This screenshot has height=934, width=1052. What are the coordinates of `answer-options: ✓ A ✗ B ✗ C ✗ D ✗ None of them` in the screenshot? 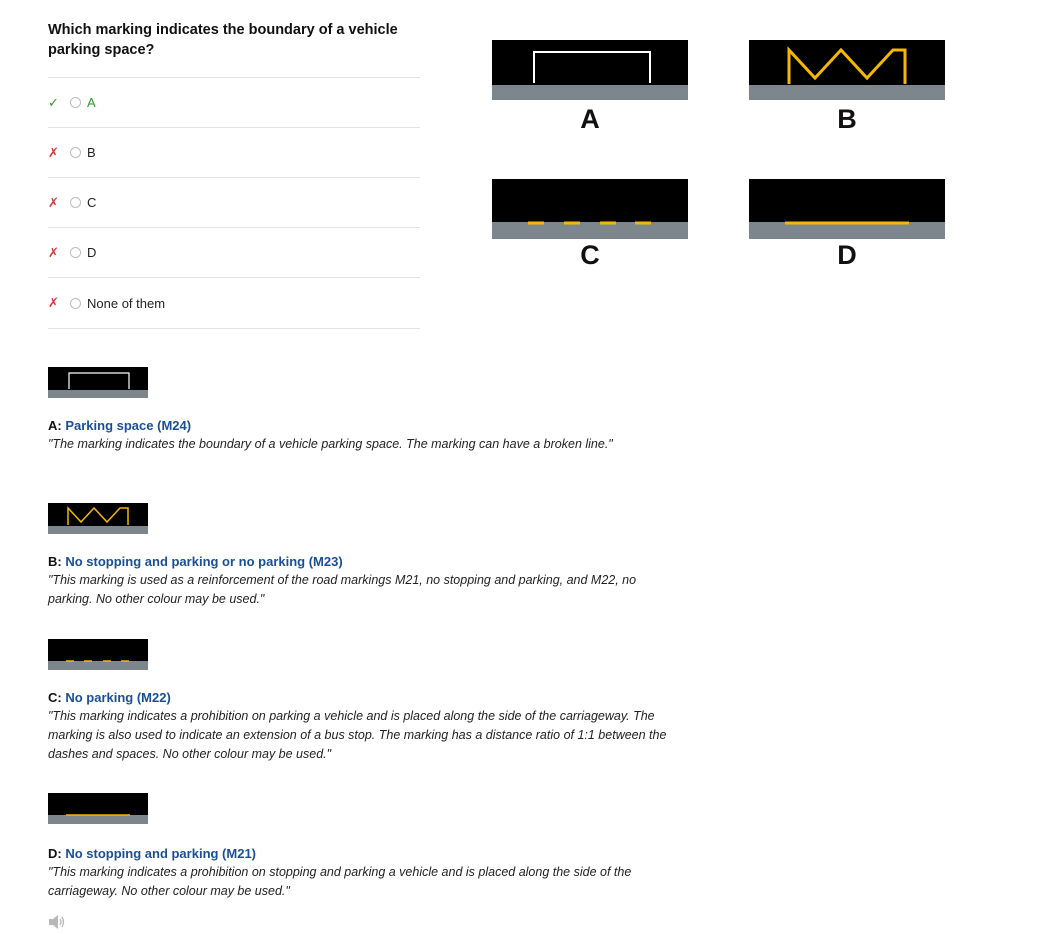 It's located at (234, 203).